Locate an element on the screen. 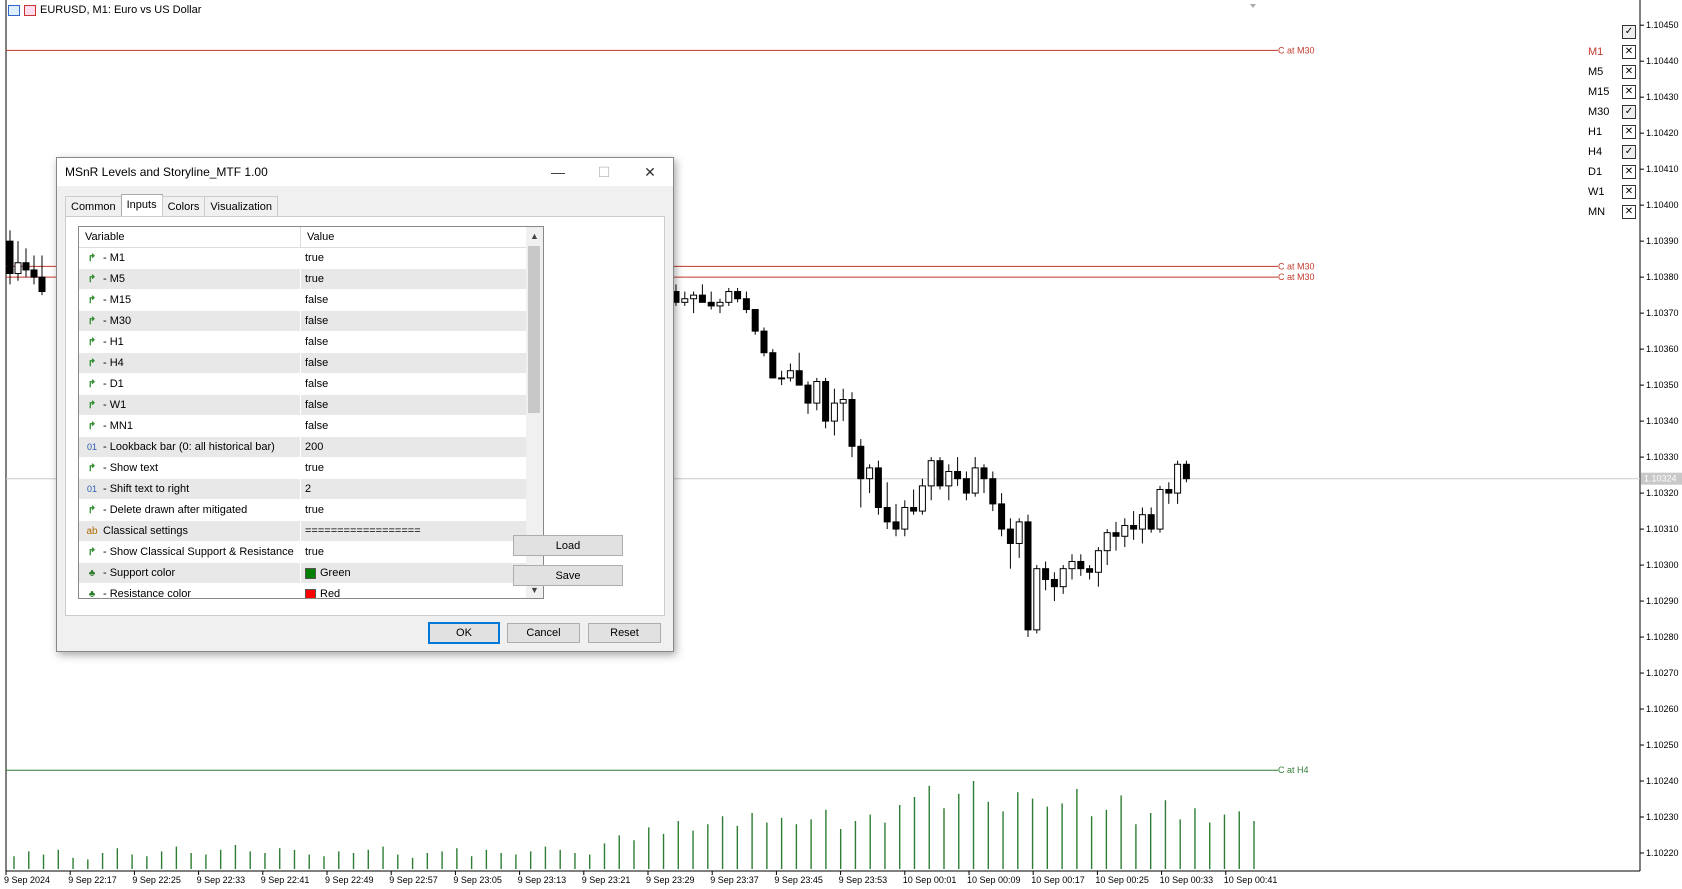 The image size is (1682, 889). tab-visualization: Visualization is located at coordinates (241, 206).